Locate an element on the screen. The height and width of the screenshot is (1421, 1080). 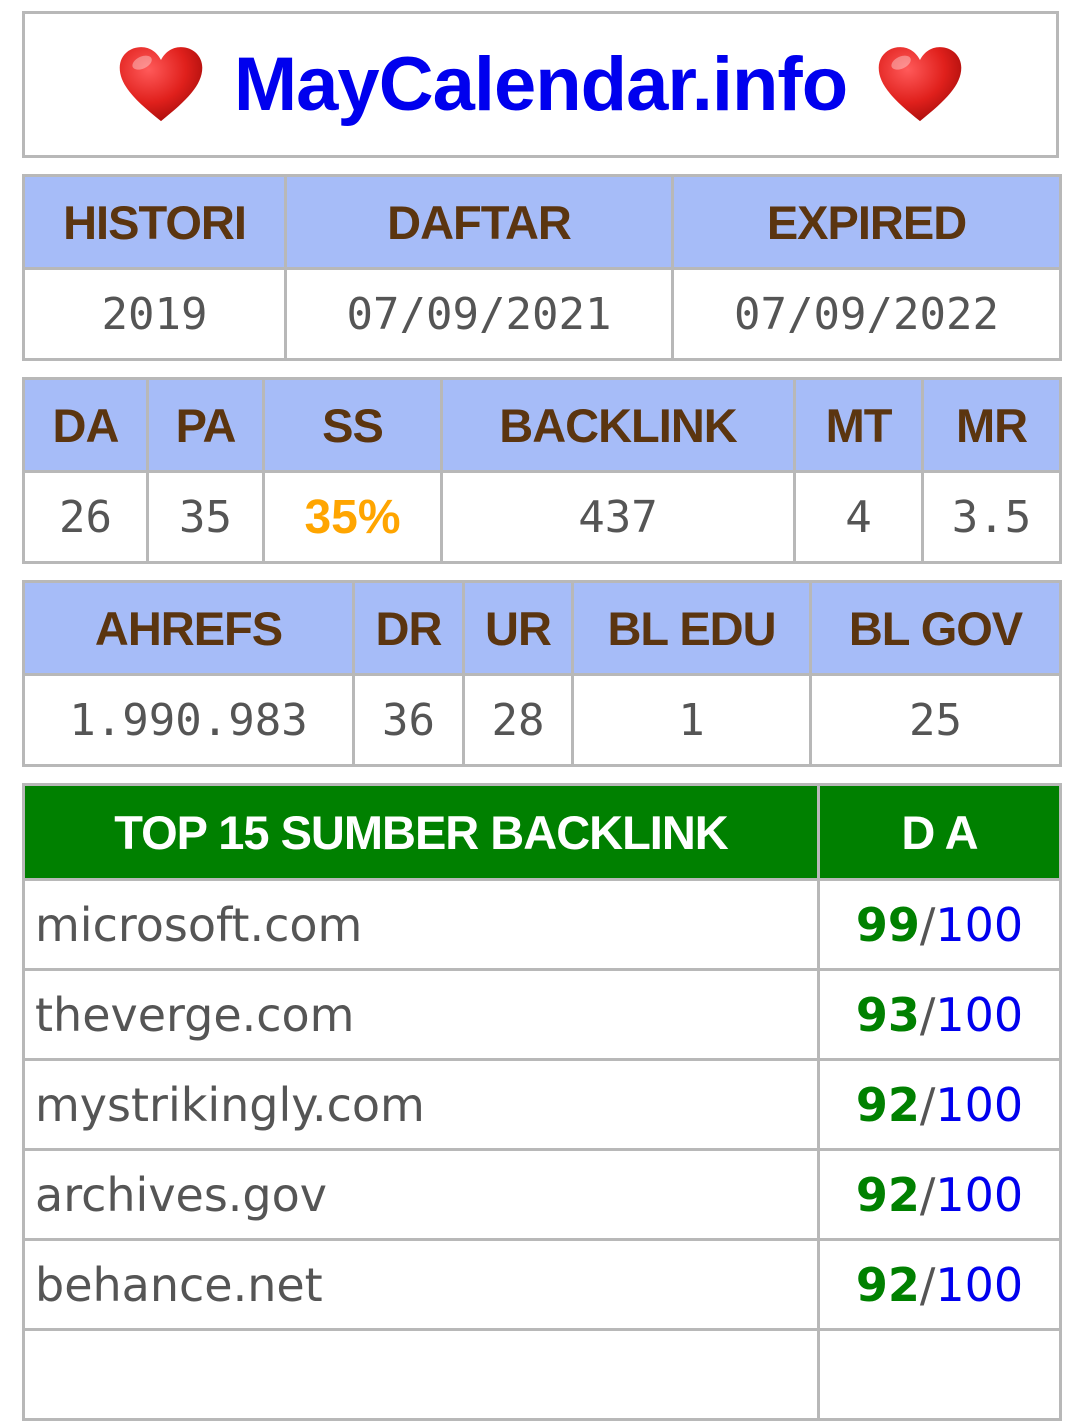
backlink-da-score: 93/100 is located at coordinates (939, 1014).